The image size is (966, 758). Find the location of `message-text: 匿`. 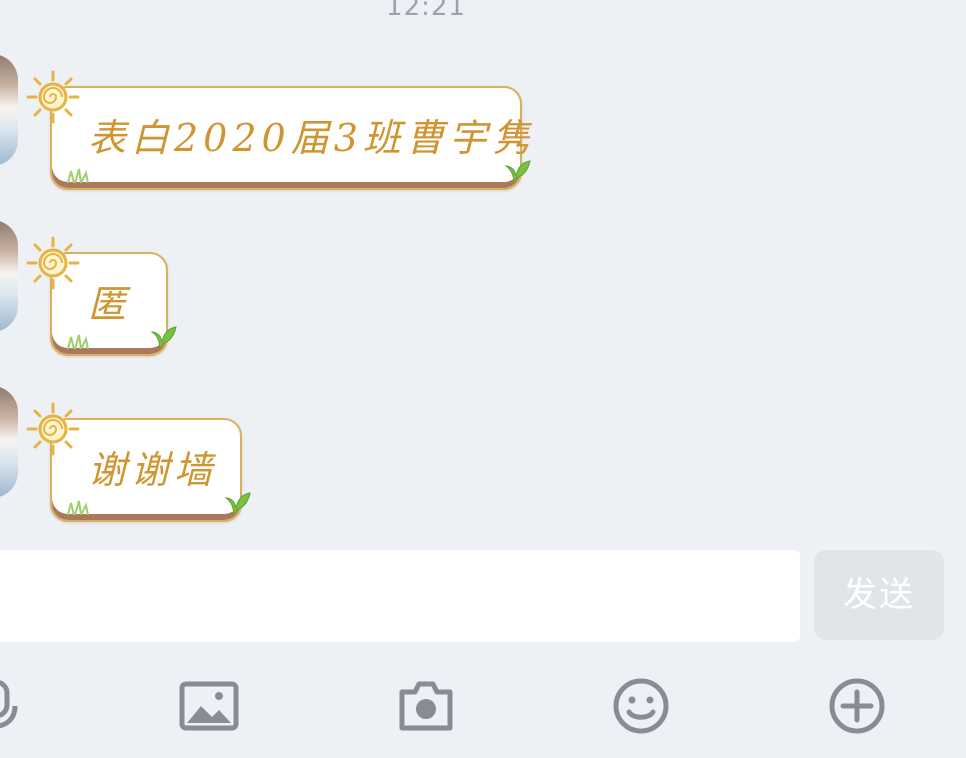

message-text: 匿 is located at coordinates (110, 304).